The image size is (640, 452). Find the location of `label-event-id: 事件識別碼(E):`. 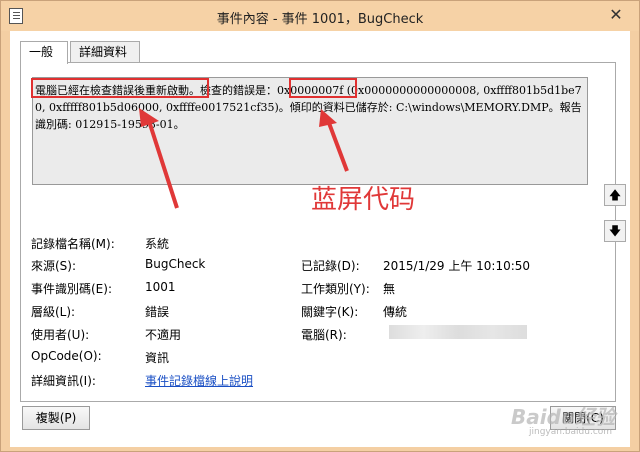

label-event-id: 事件識別碼(E): is located at coordinates (71, 289).